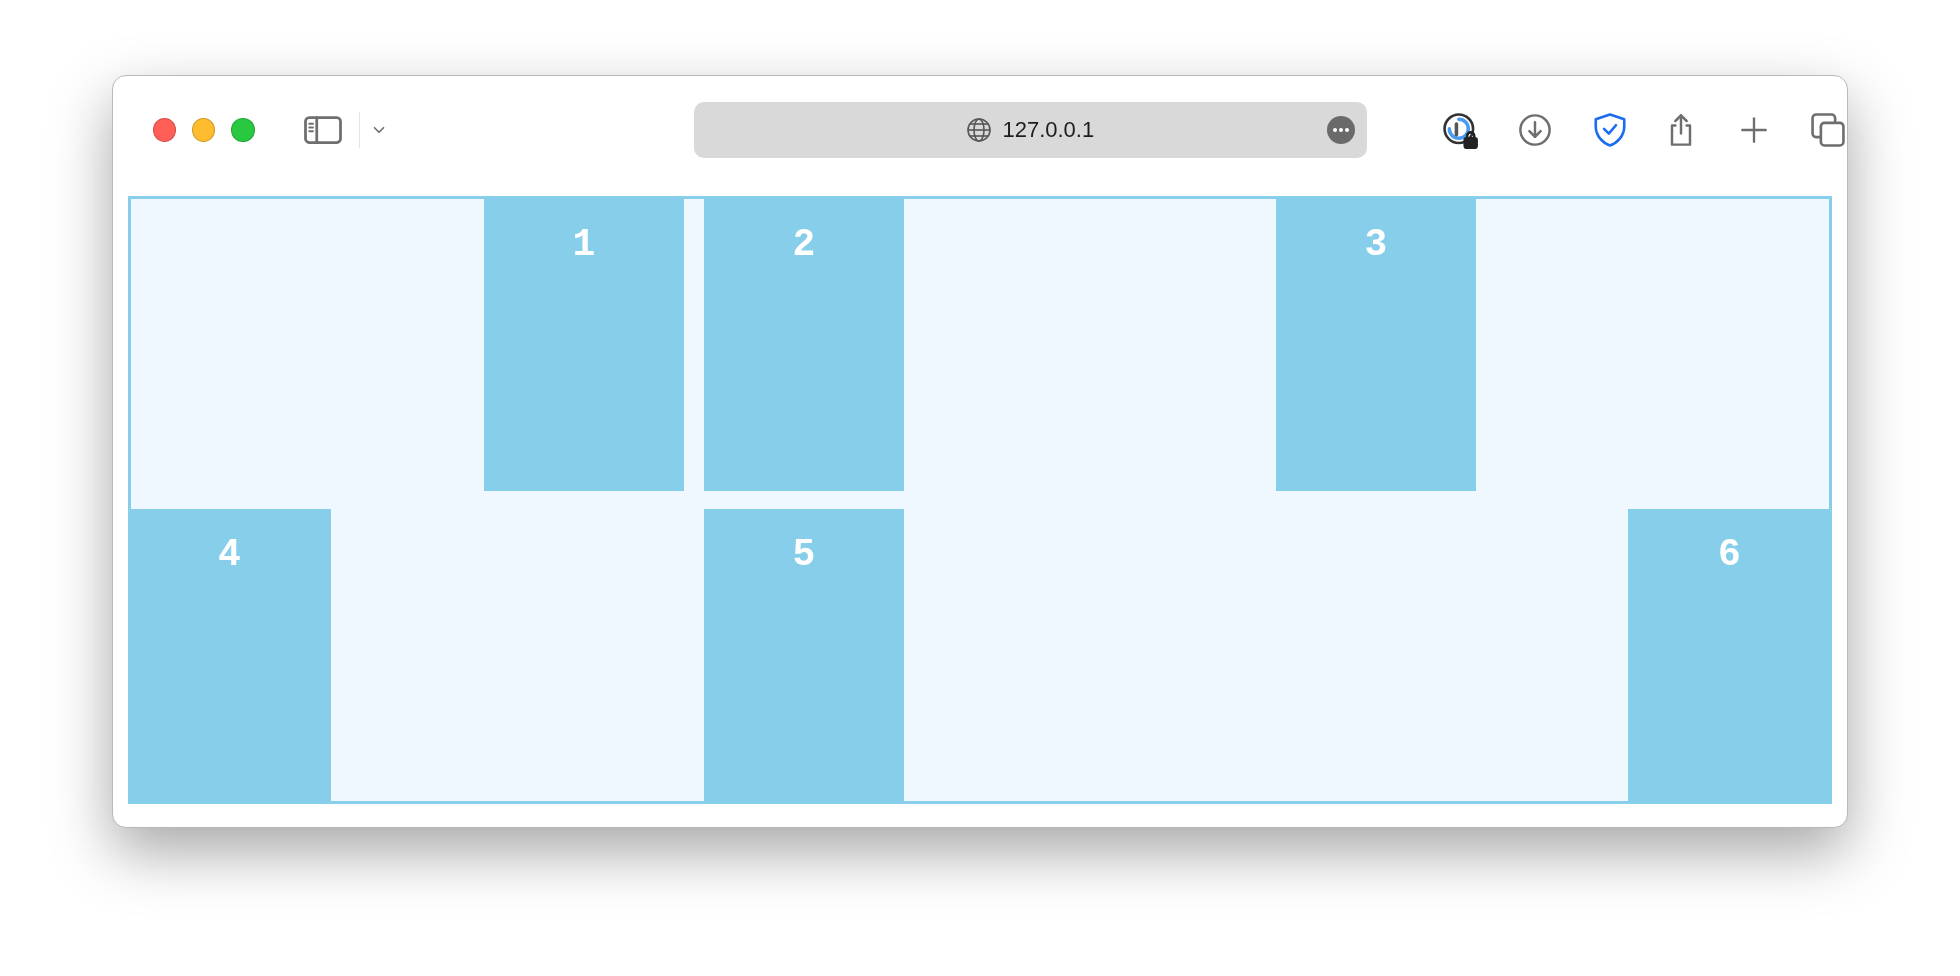 This screenshot has width=1960, height=976. I want to click on flex-item: 3, so click(1376, 345).